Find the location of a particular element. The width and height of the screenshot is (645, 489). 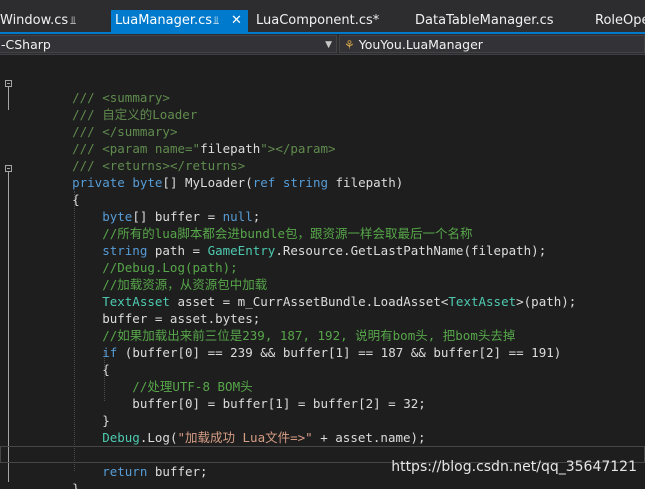

tab-luamanager-cs: LuaManager.cs ⫫ ✕ is located at coordinates (179, 21).